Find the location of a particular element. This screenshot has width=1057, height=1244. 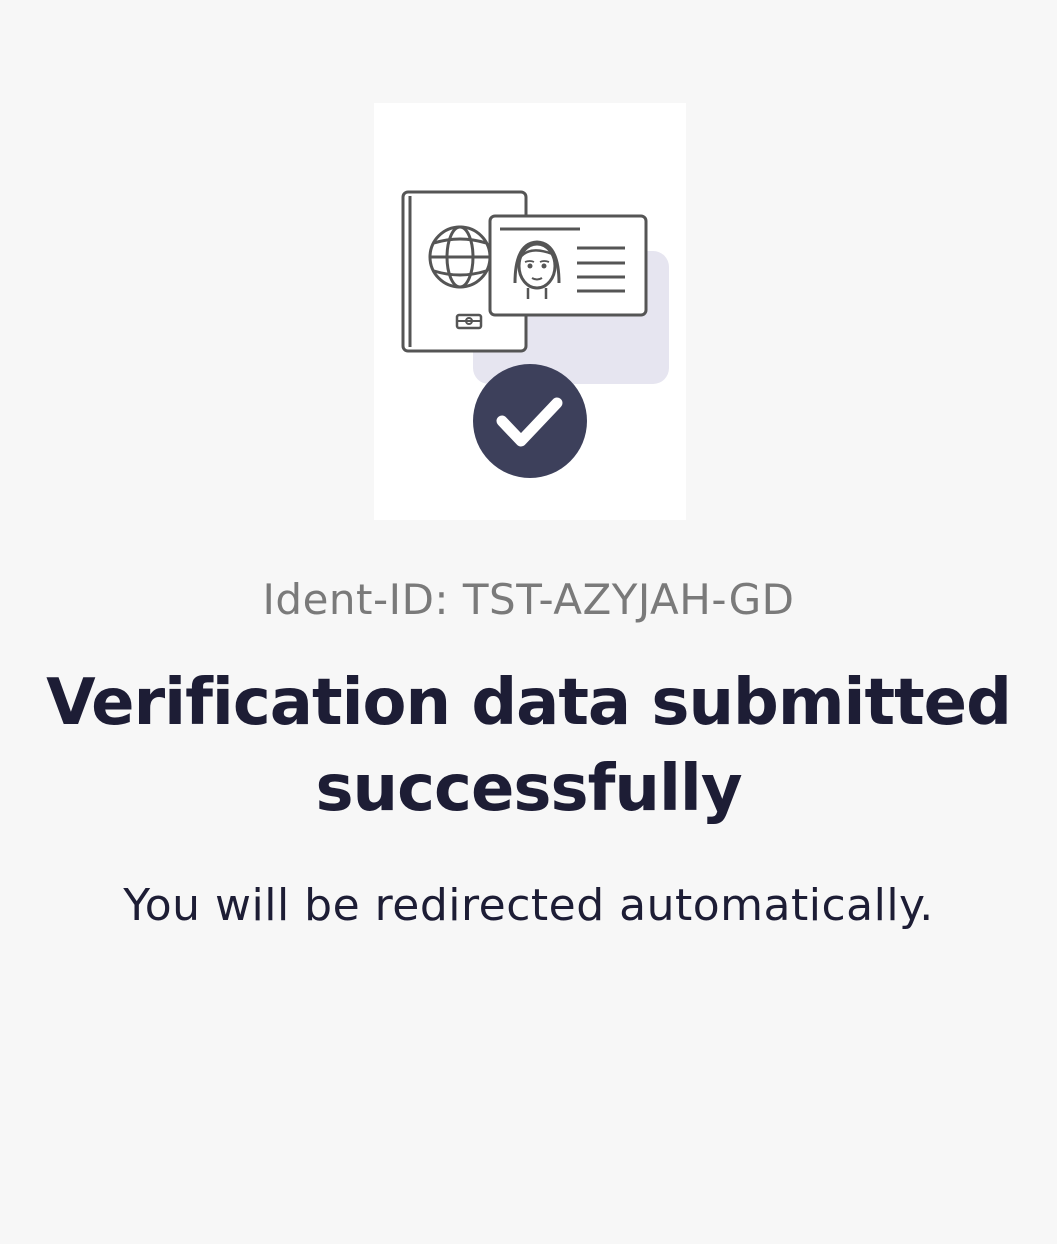

ident-id-label: Ident-ID: TST-AZYJAH-GD is located at coordinates (528, 599).